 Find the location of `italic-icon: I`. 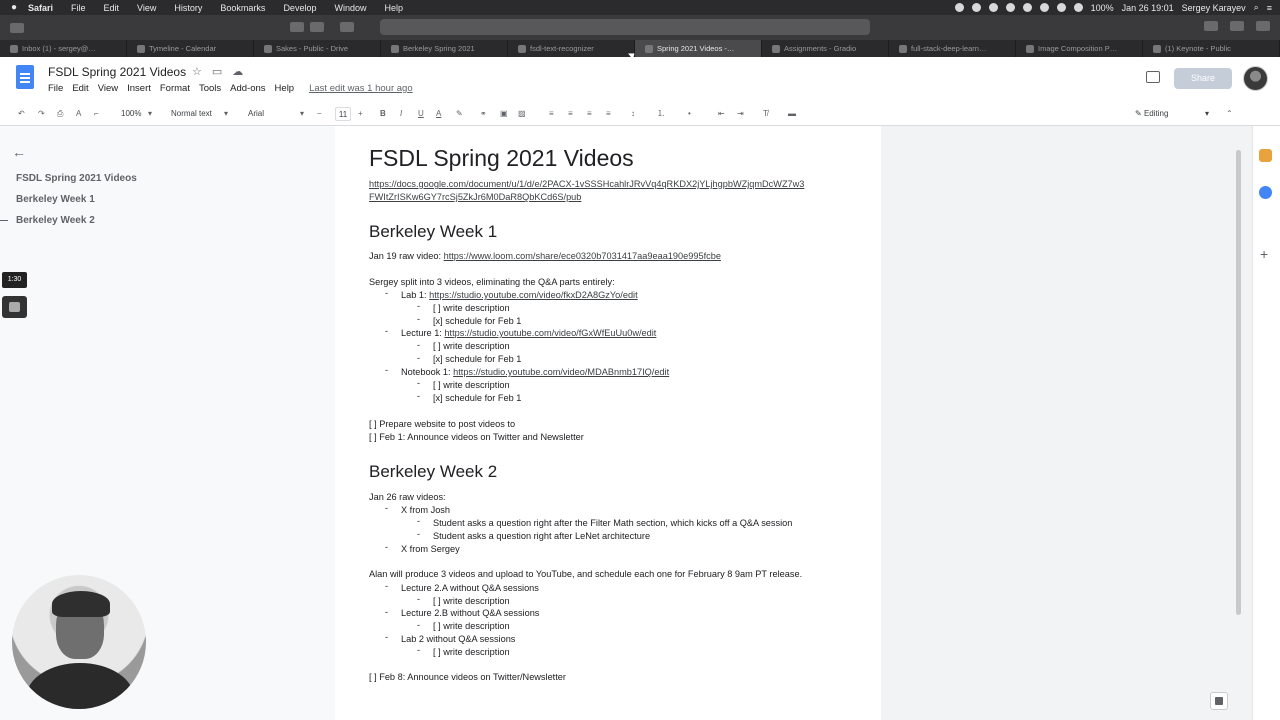

italic-icon: I is located at coordinates (401, 114).